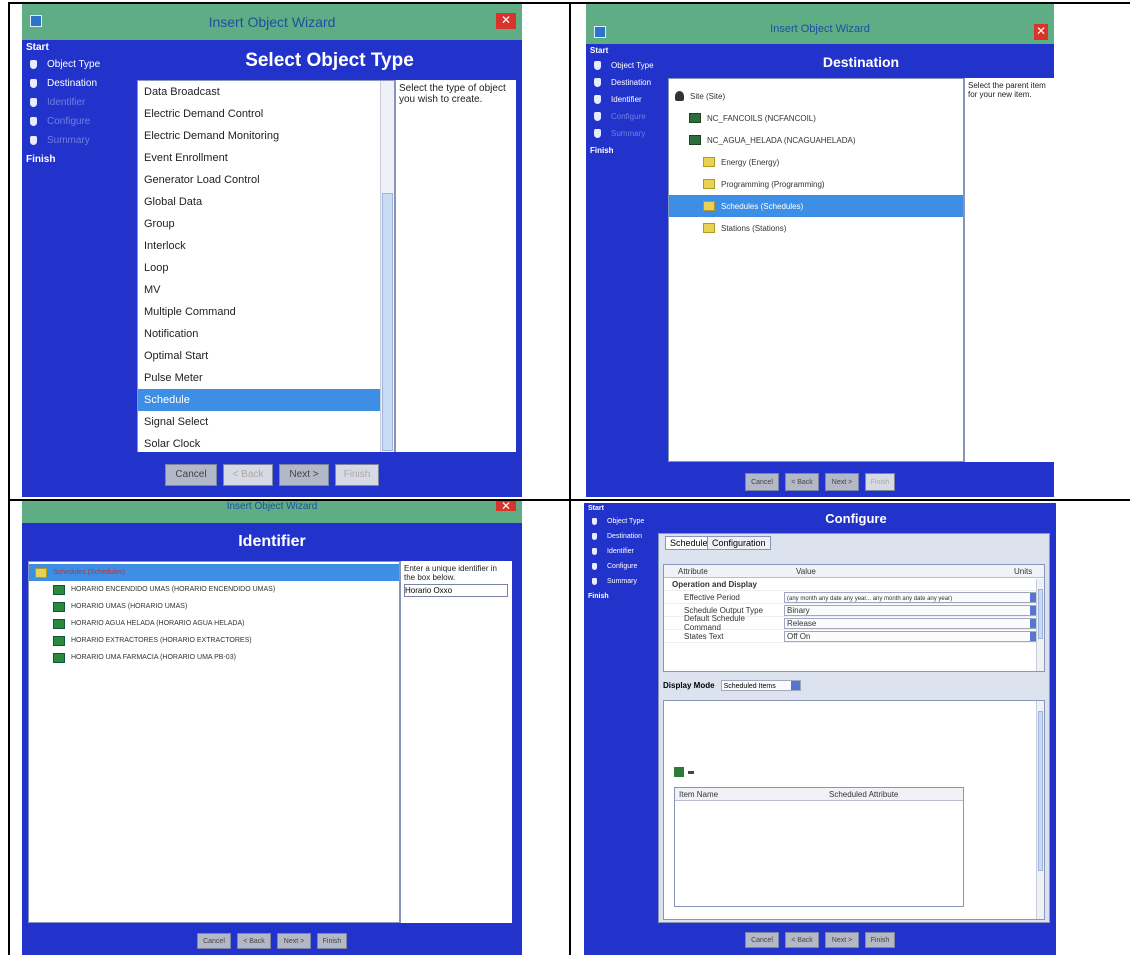  What do you see at coordinates (456, 590) in the screenshot?
I see `identifier-input` at bounding box center [456, 590].